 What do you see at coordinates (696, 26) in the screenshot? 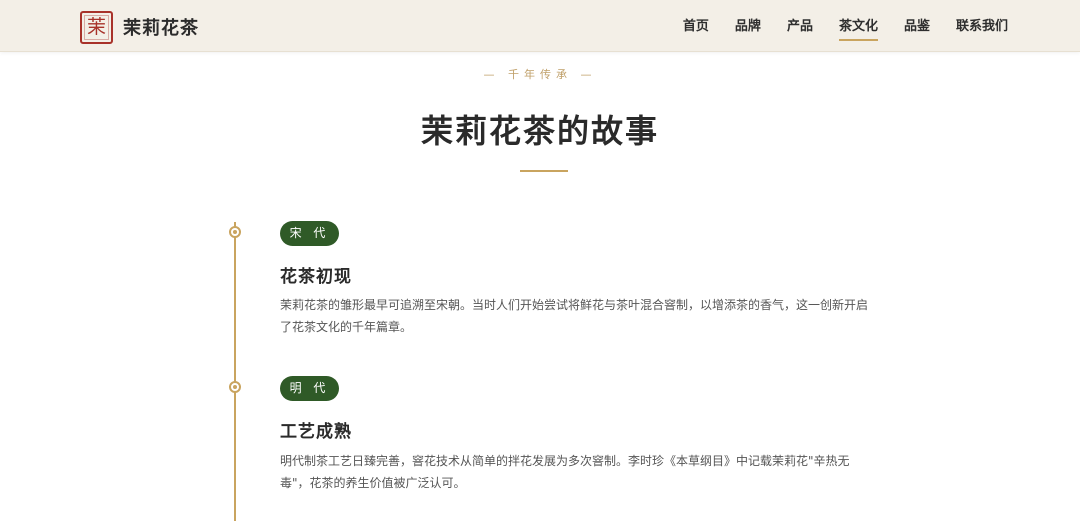
I see `nav-item-home: 首页` at bounding box center [696, 26].